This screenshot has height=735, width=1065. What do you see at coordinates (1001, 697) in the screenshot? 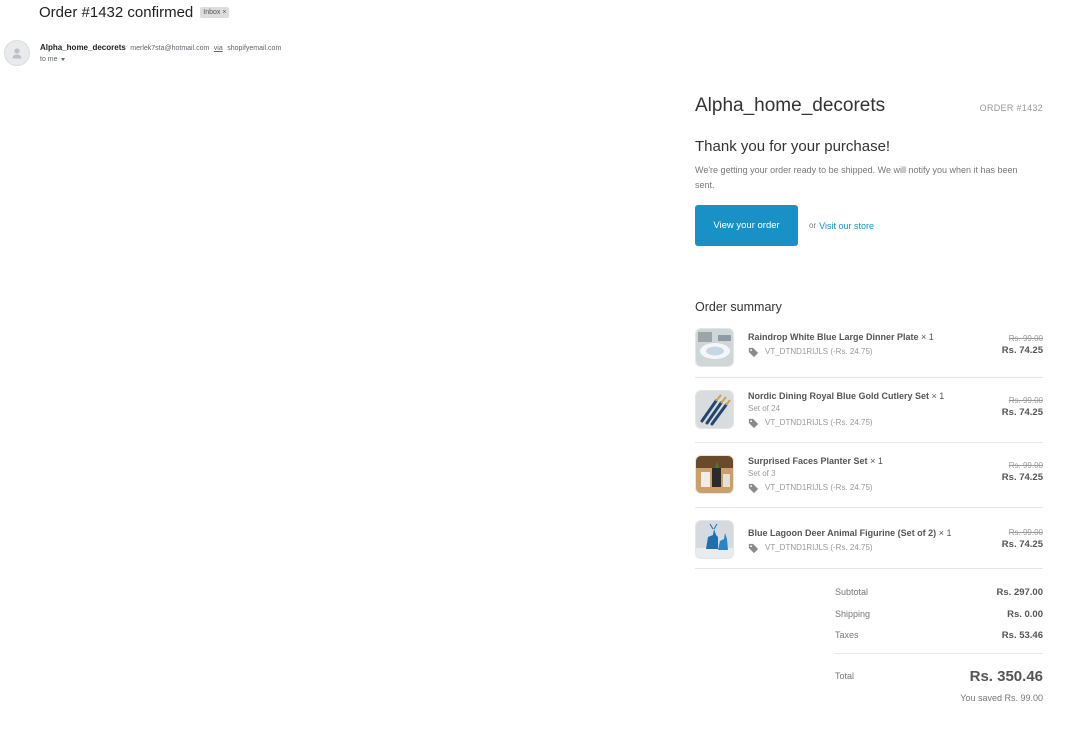
I see `savings-note: You saved Rs. 99.00` at bounding box center [1001, 697].